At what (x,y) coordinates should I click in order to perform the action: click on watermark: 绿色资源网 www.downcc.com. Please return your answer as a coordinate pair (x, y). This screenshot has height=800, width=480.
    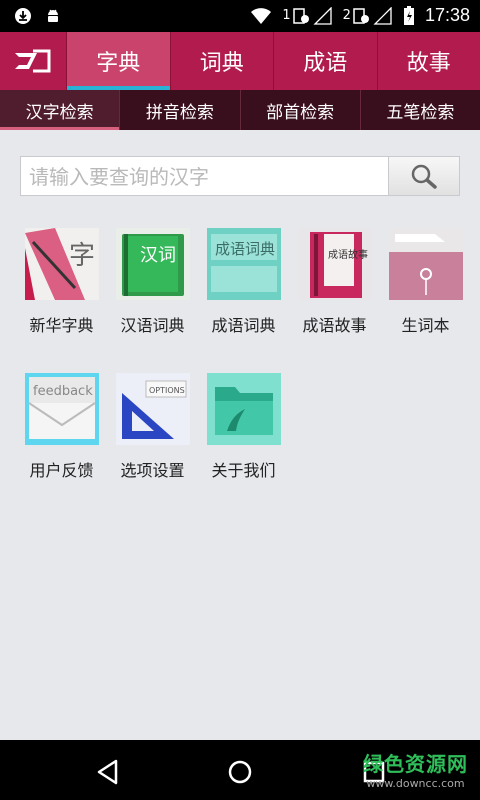
    Looking at the image, I should click on (415, 769).